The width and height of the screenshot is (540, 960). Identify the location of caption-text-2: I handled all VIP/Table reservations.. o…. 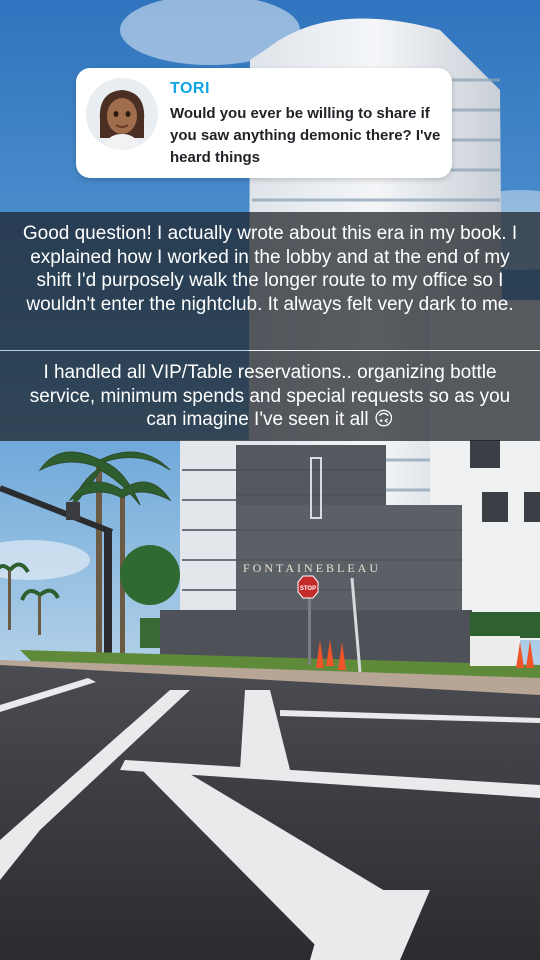
(270, 396).